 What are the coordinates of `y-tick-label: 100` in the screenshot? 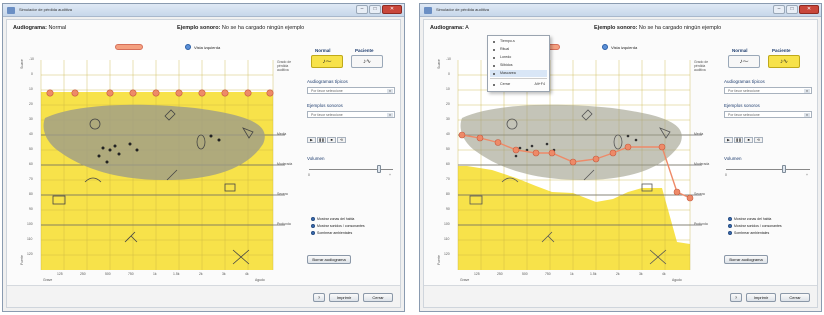 It's located at (447, 224).